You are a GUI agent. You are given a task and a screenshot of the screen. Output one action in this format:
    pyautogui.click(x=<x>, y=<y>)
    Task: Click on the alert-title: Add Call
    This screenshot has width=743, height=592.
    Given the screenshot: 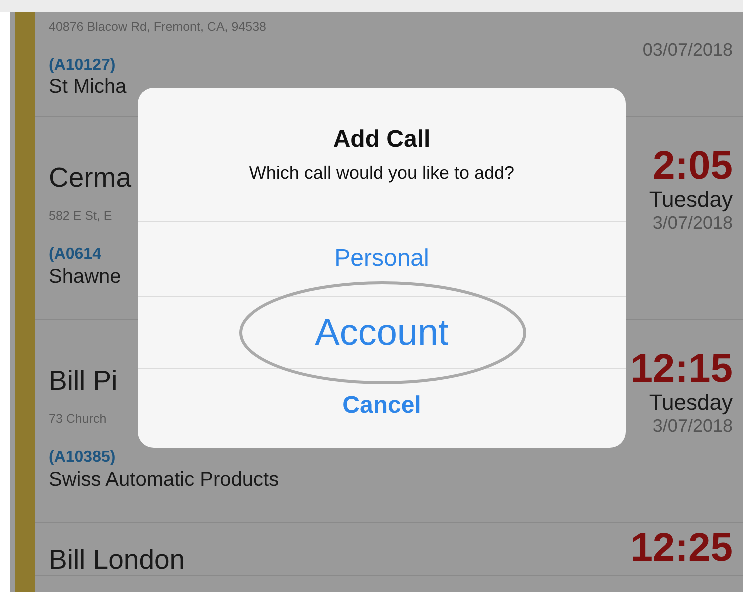 What is the action you would take?
    pyautogui.click(x=382, y=140)
    